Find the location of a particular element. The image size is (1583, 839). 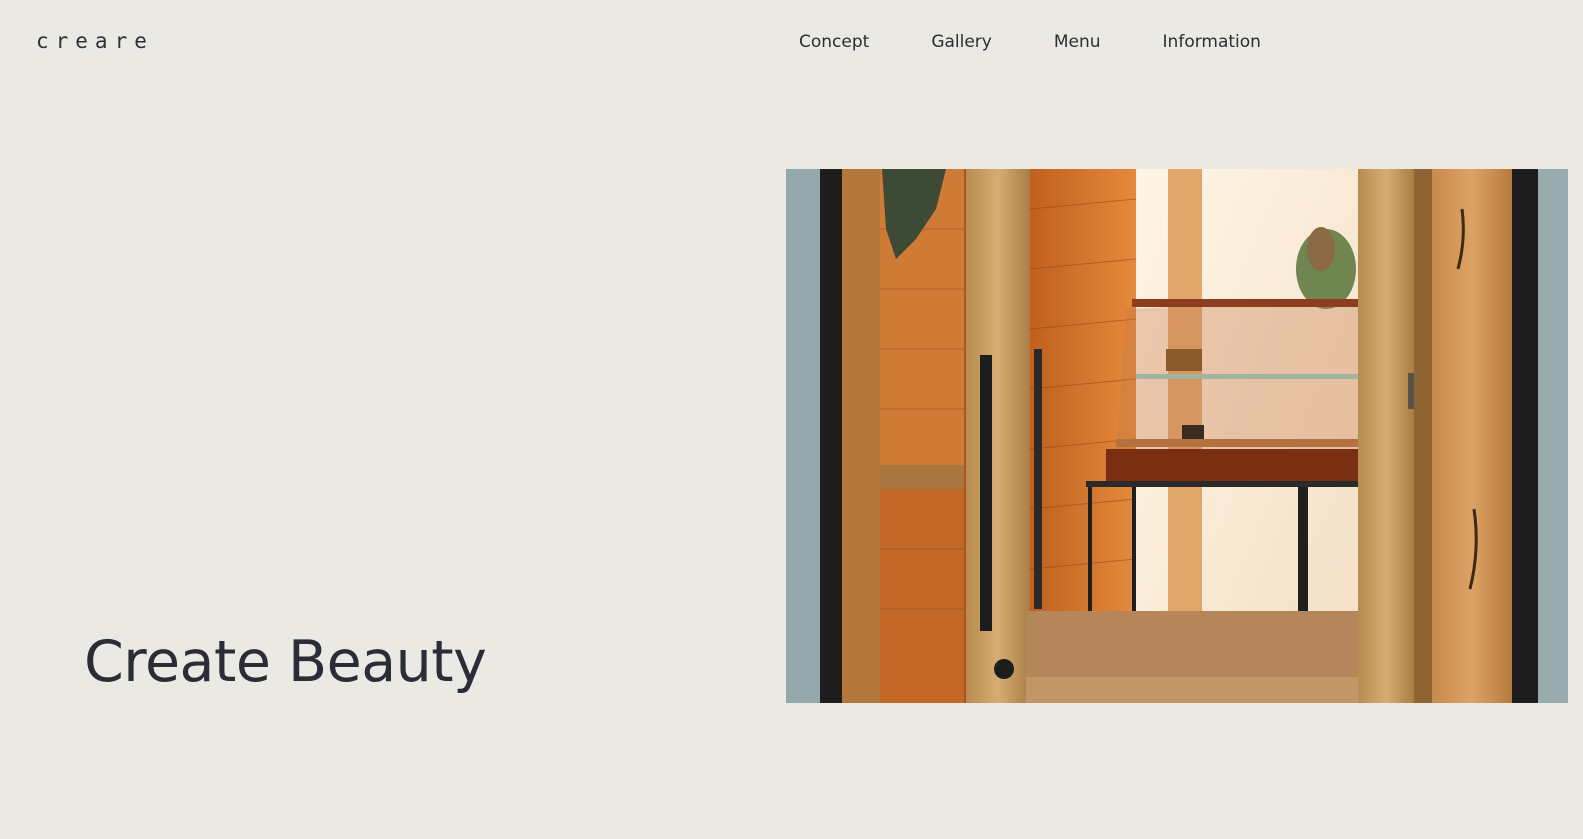

nav-link-concept: Concept is located at coordinates (834, 42).